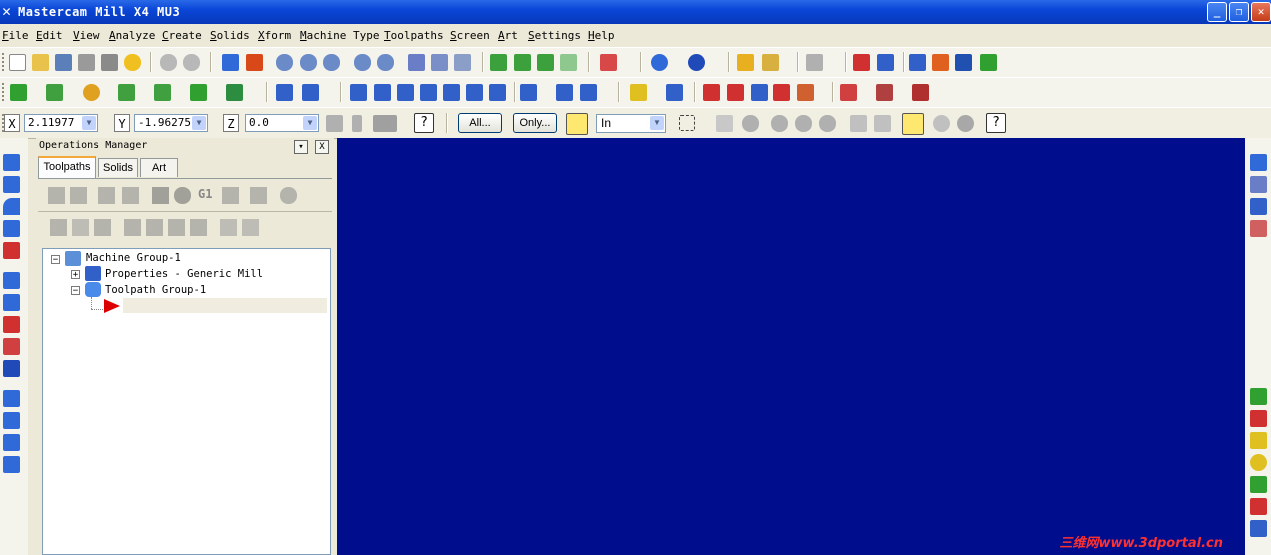 This screenshot has width=1271, height=555. What do you see at coordinates (308, 62) in the screenshot?
I see `zoom-target-icon` at bounding box center [308, 62].